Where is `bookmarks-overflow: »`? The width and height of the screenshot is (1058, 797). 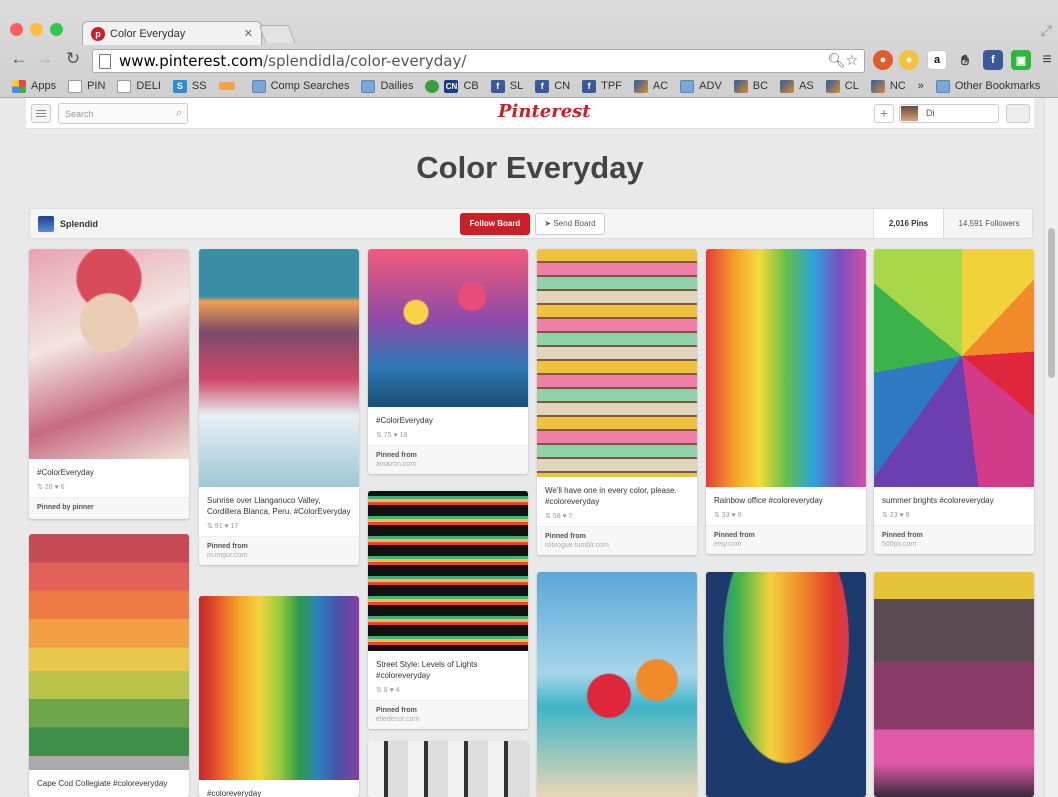
bookmarks-overflow: » is located at coordinates (921, 86).